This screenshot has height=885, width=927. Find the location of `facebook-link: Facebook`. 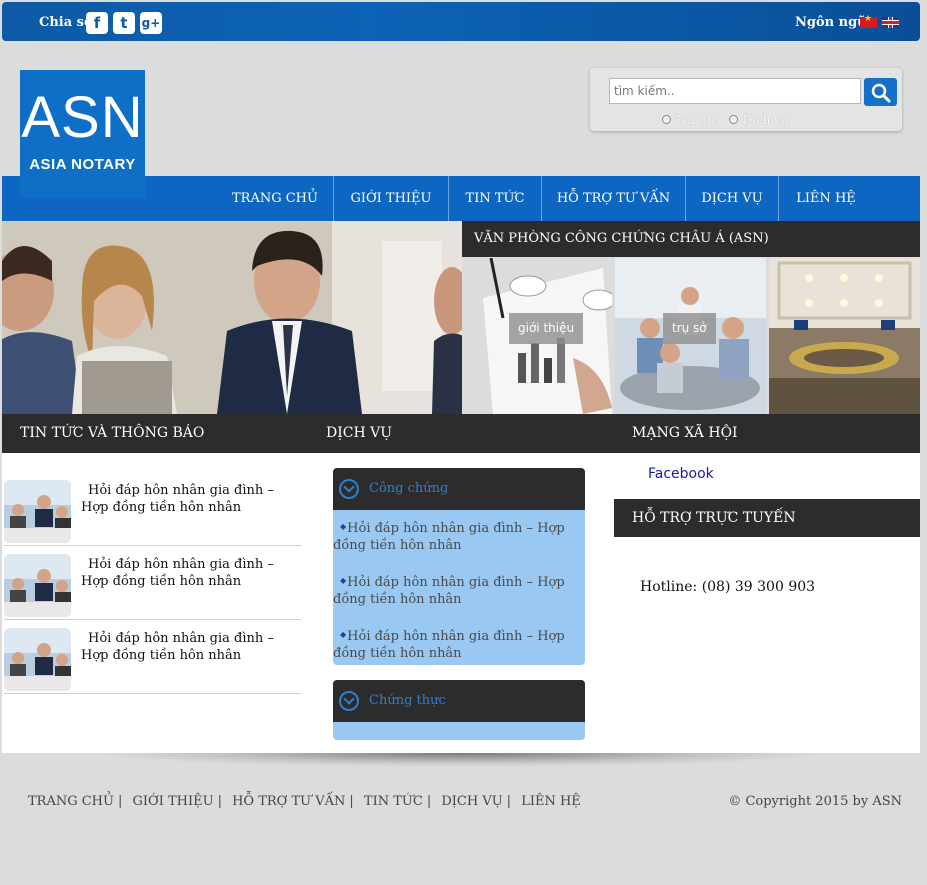

facebook-link: Facebook is located at coordinates (681, 474).